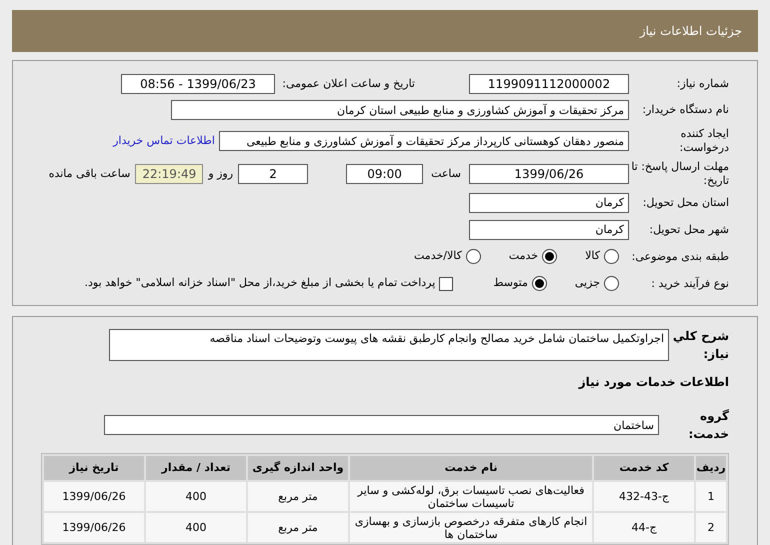  What do you see at coordinates (164, 141) in the screenshot?
I see `contact-link: اطلاعات تماس خریدار` at bounding box center [164, 141].